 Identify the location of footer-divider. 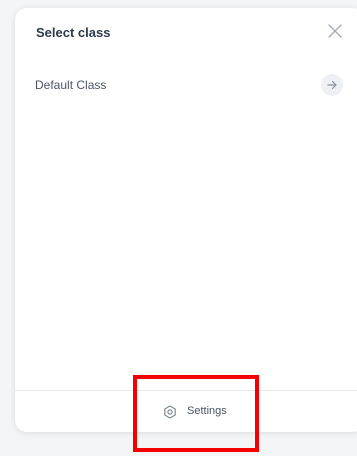
(186, 390).